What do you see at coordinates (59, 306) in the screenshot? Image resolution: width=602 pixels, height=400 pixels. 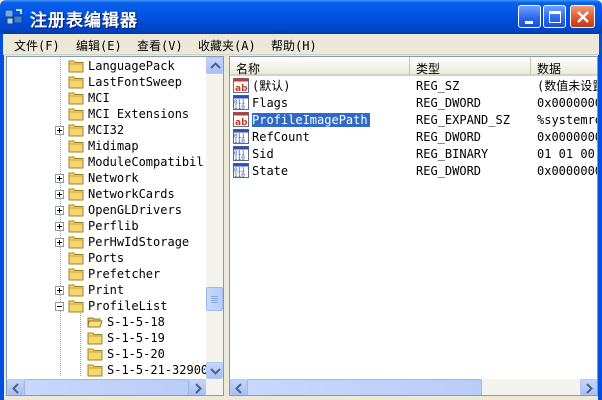 I see `collapse-icon` at bounding box center [59, 306].